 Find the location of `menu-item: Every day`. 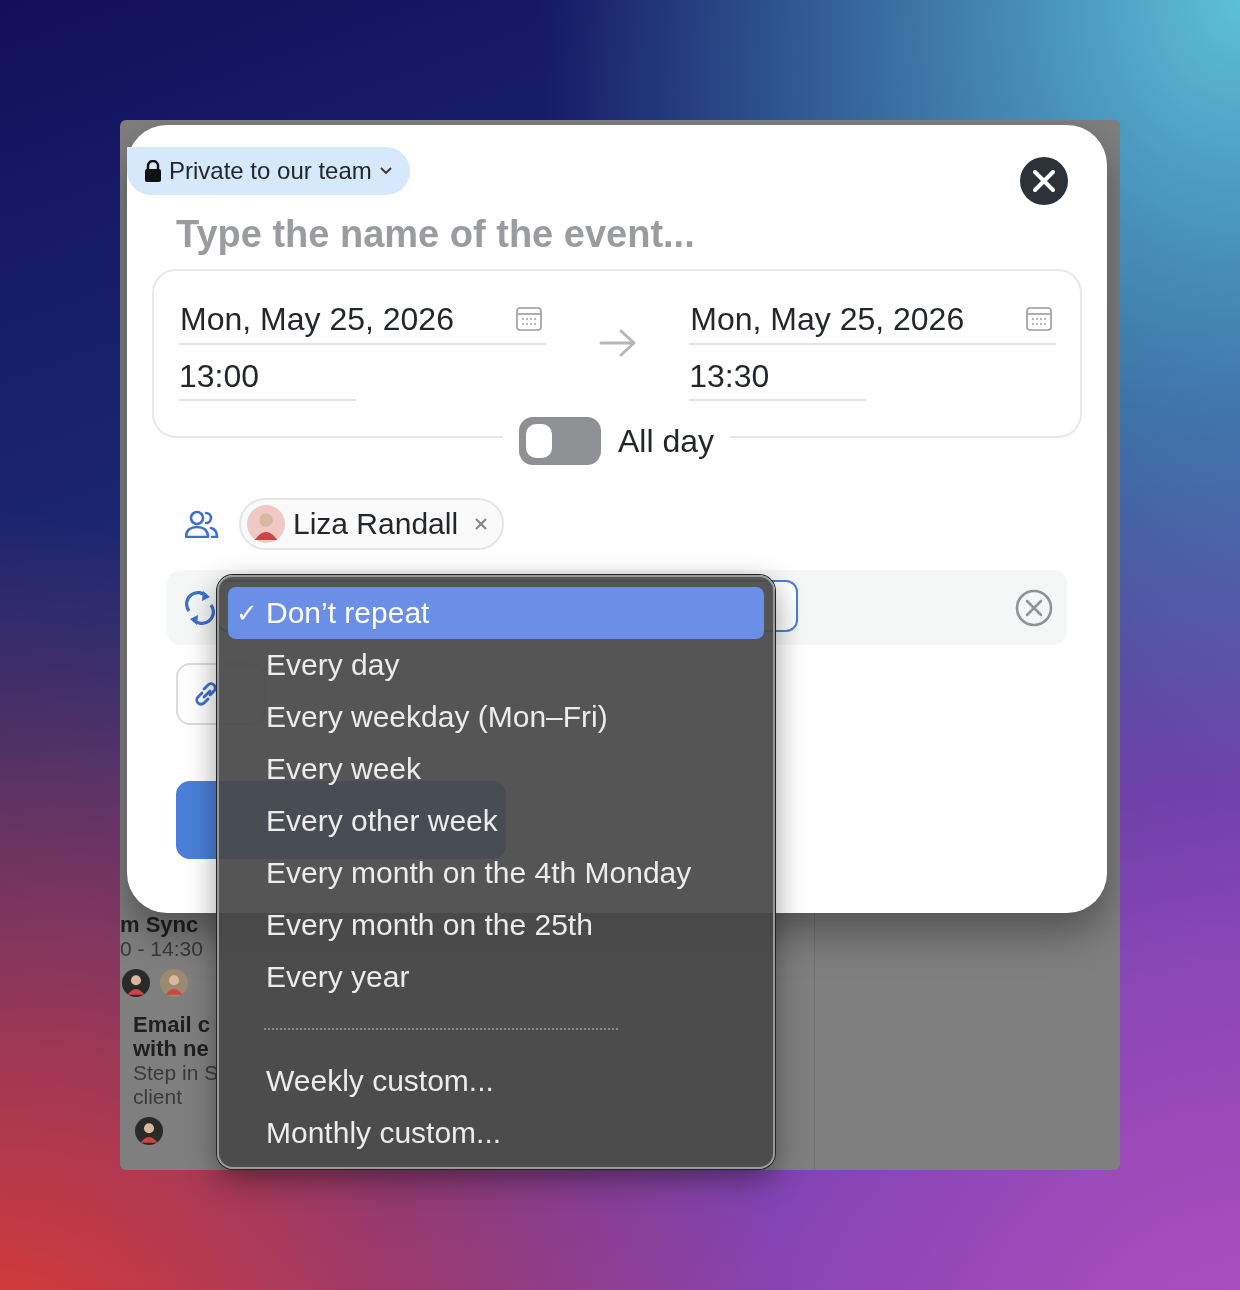

menu-item: Every day is located at coordinates (496, 665).